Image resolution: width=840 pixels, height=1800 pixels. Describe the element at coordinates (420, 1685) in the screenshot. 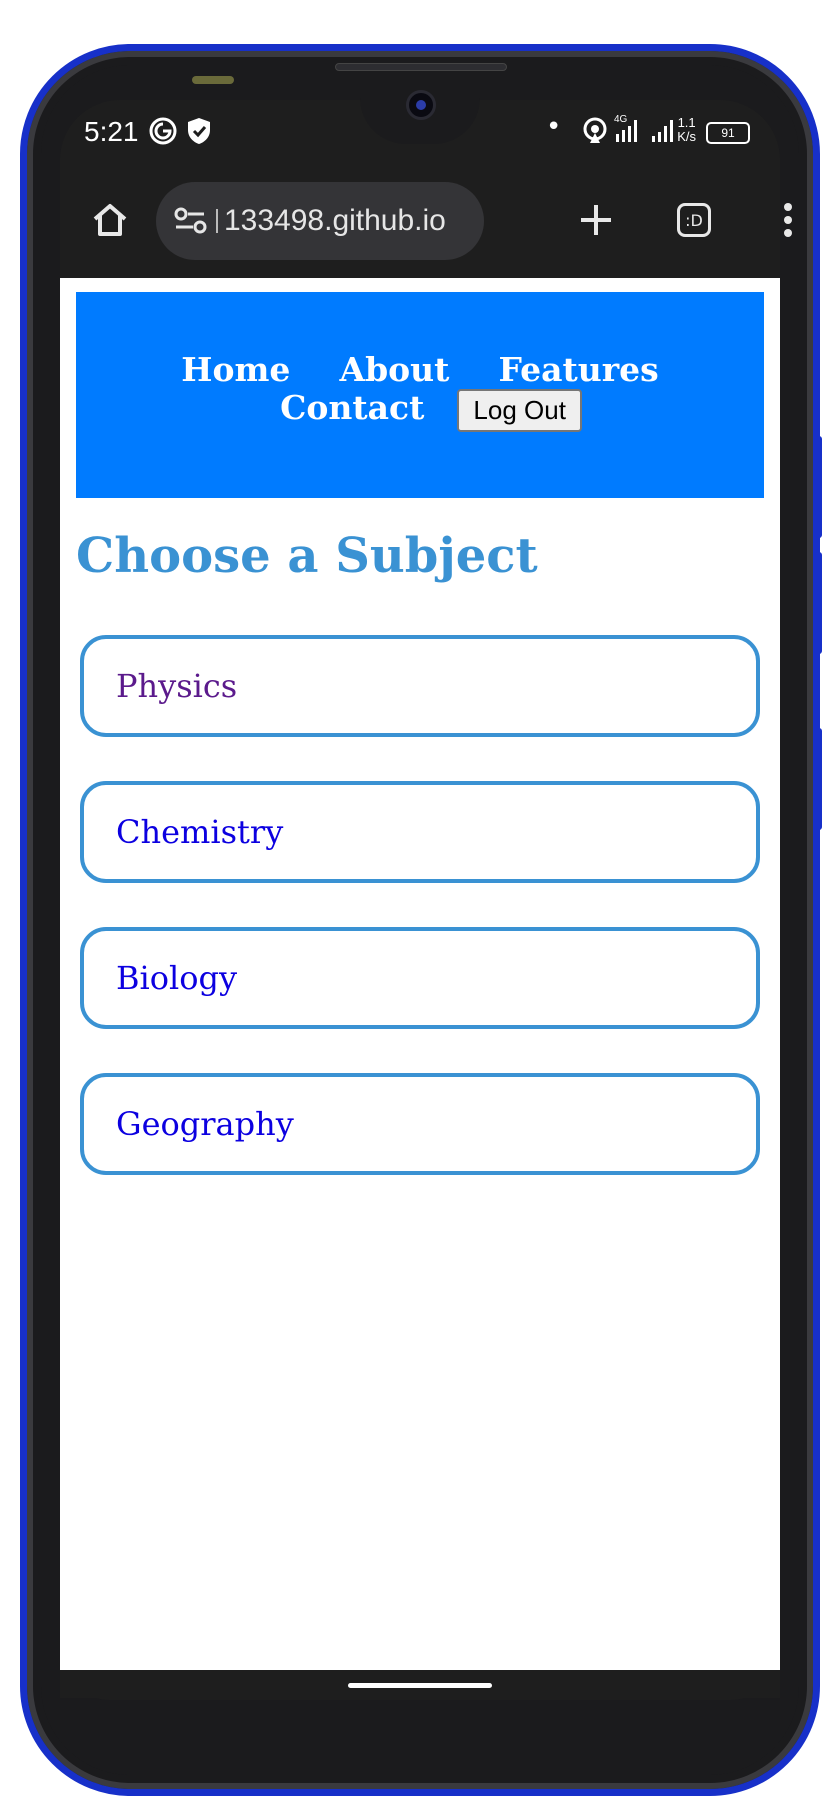

I see `home-gesture-bar` at that location.